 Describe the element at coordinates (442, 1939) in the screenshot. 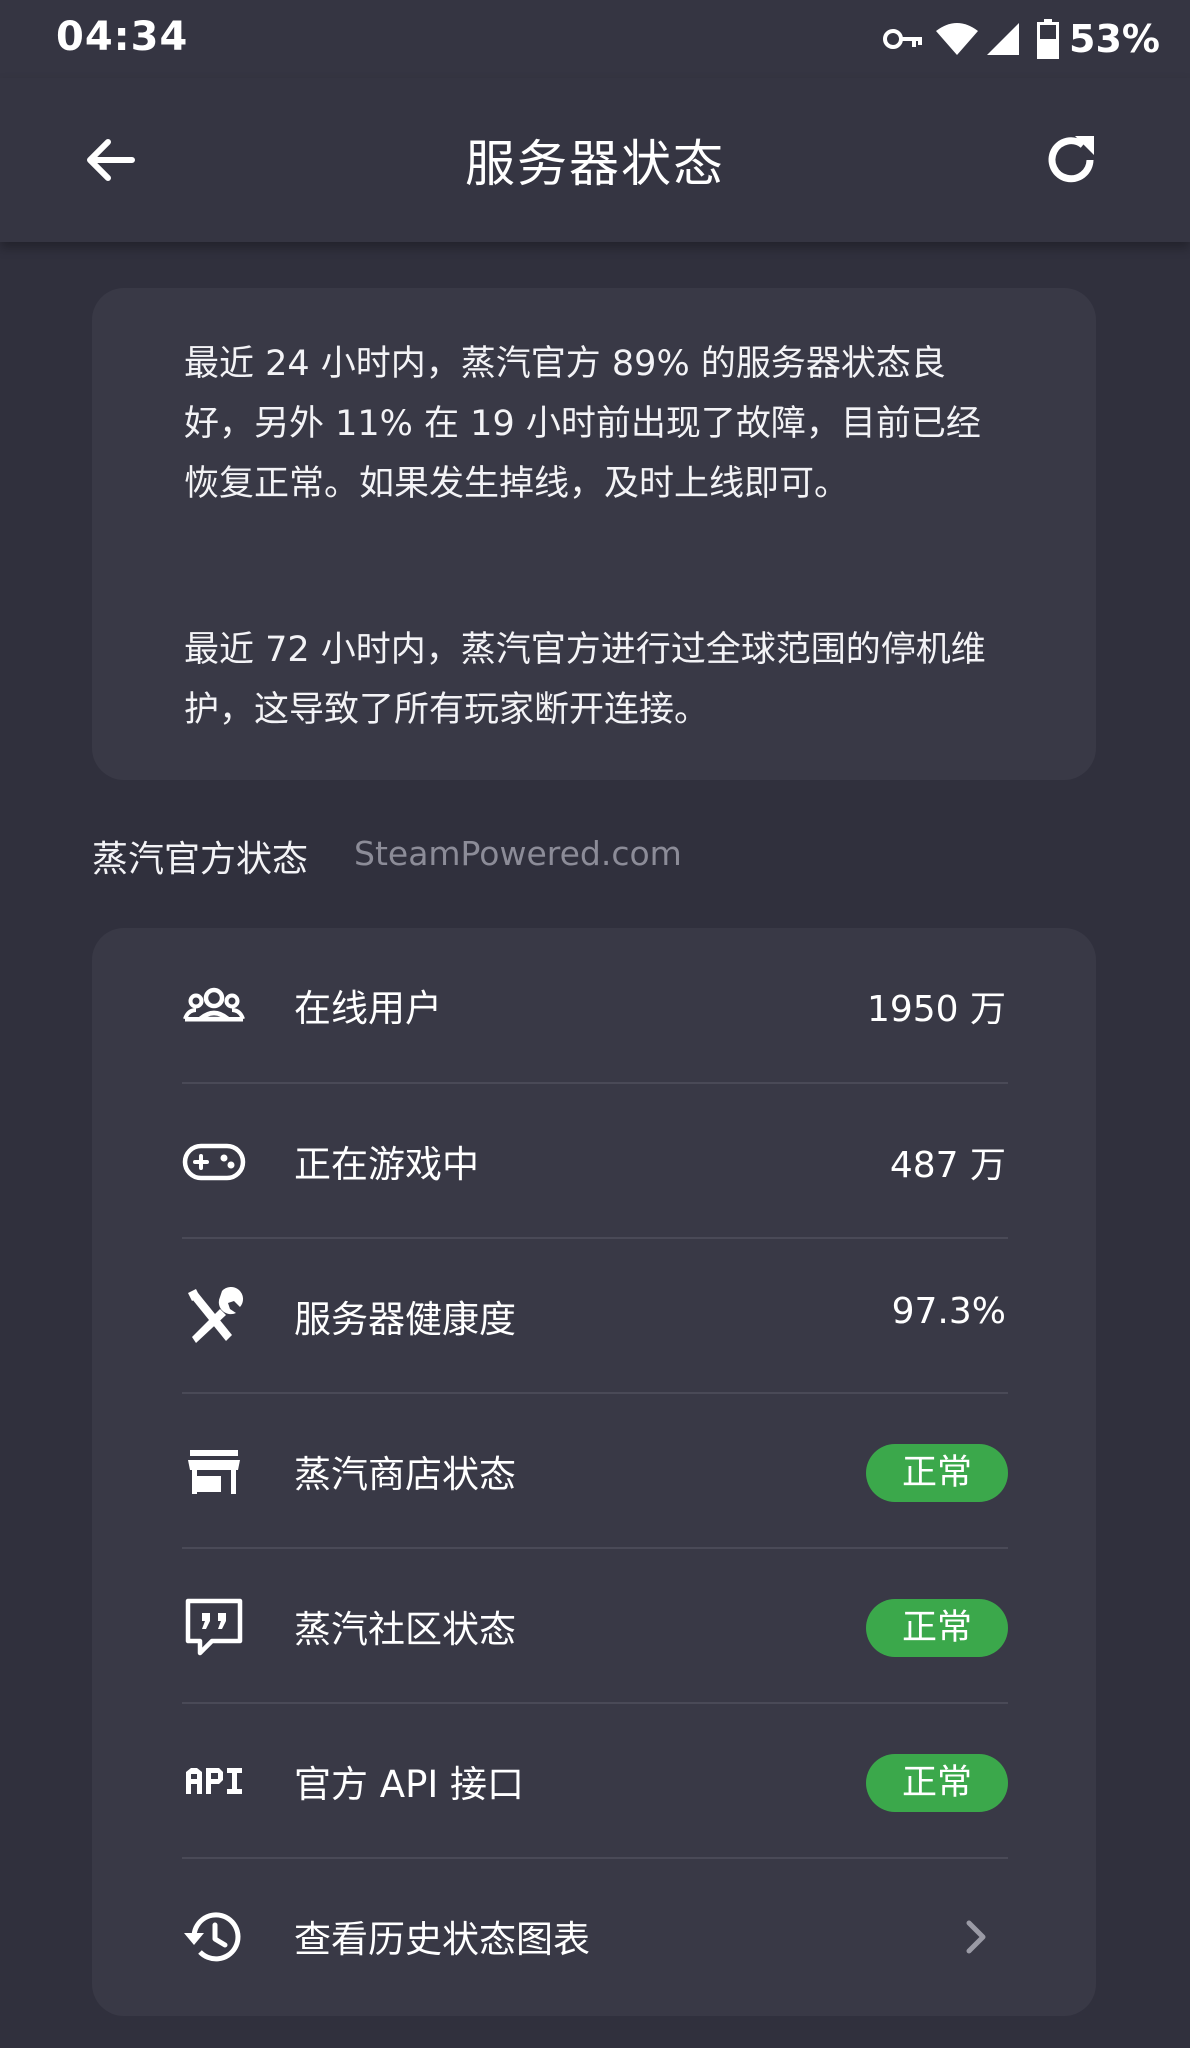

I see `row-label: 查看历史状态图表` at that location.